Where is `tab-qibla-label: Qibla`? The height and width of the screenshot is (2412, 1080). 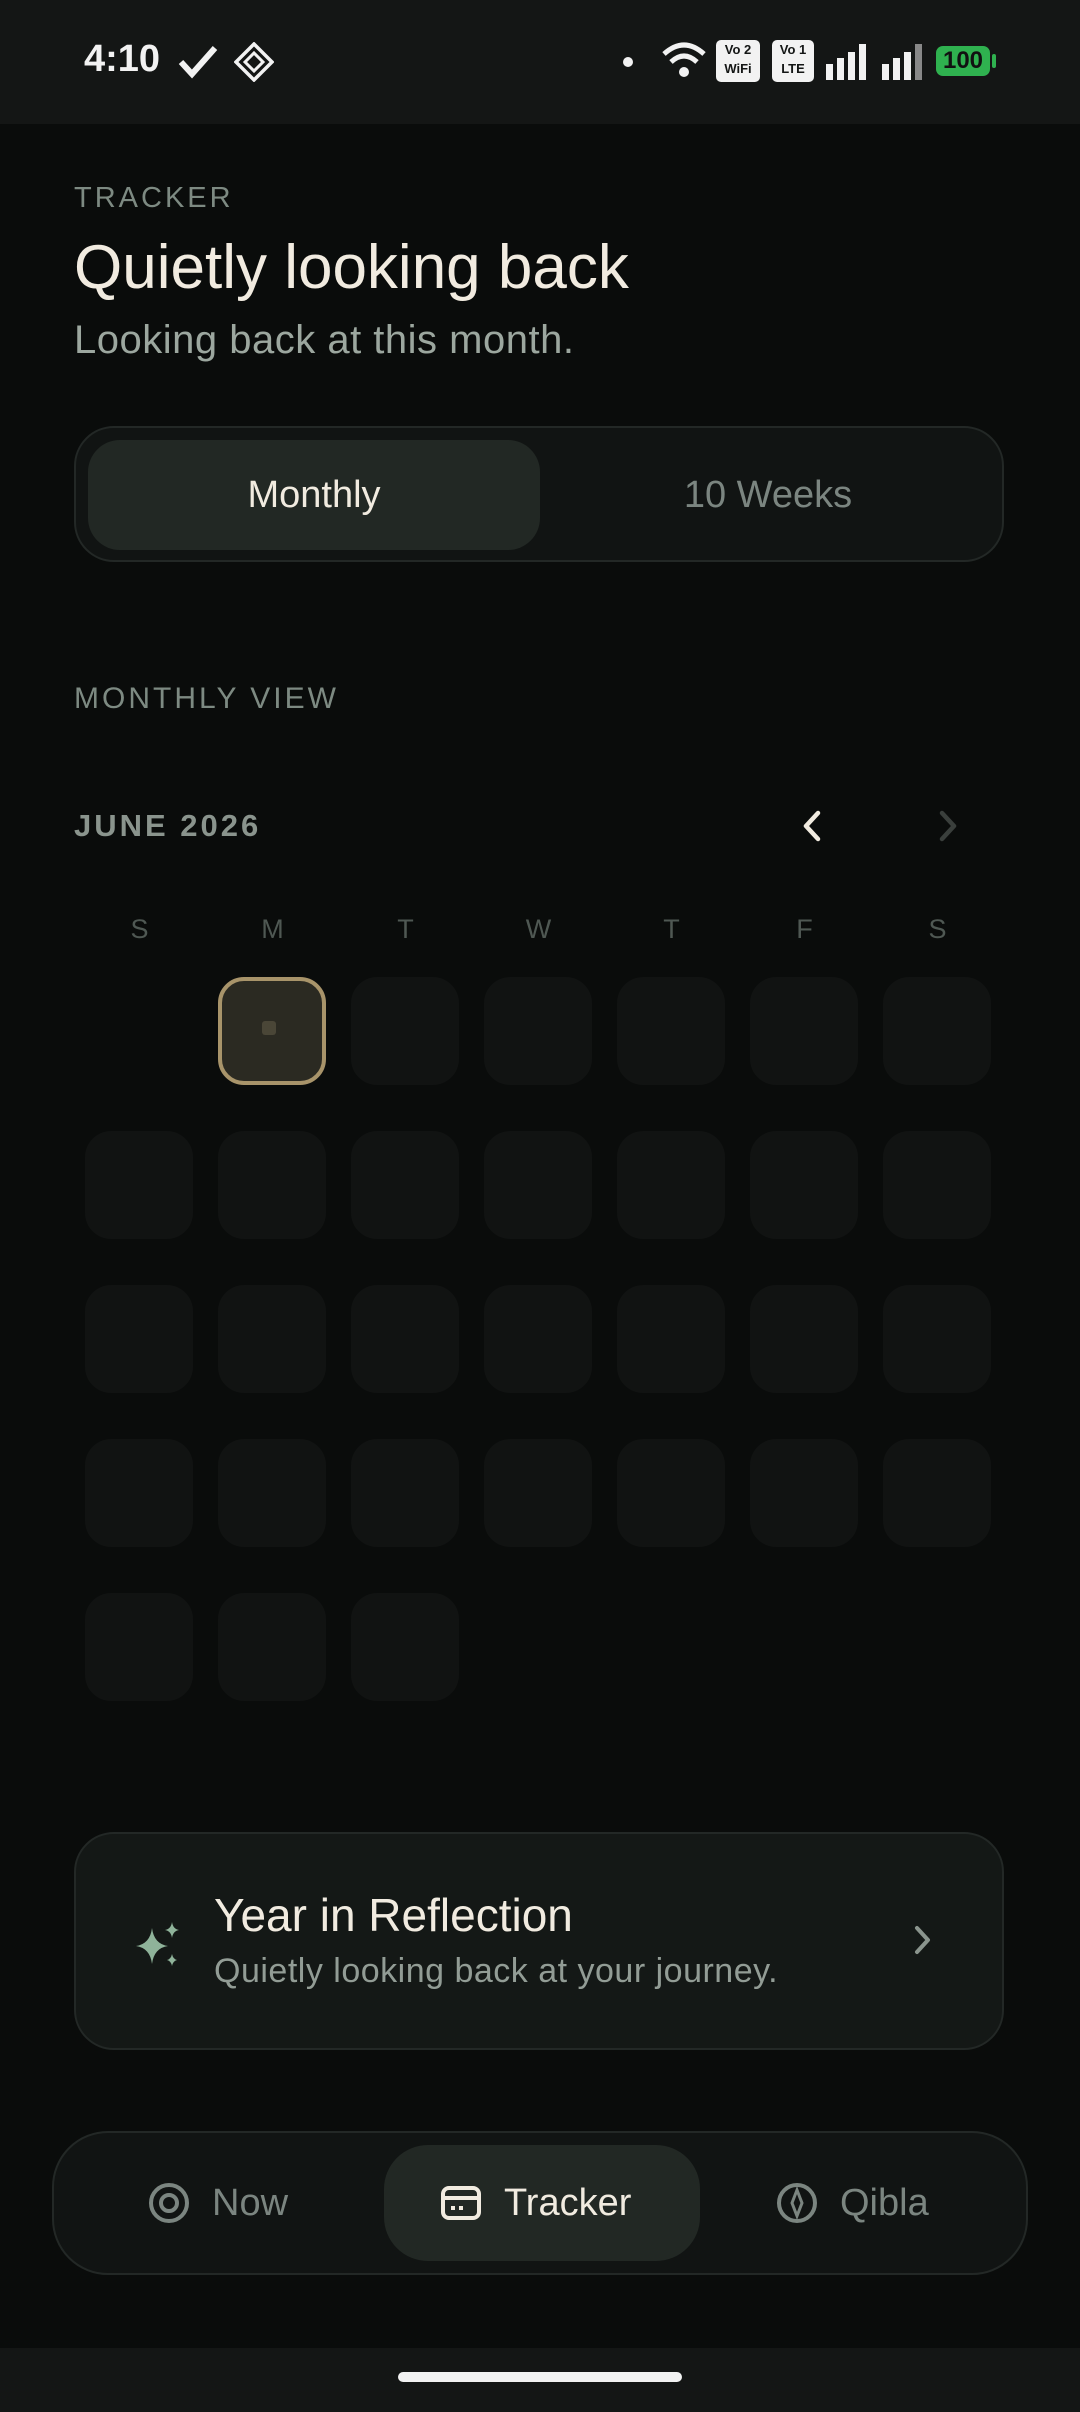
tab-qibla-label: Qibla is located at coordinates (884, 2202).